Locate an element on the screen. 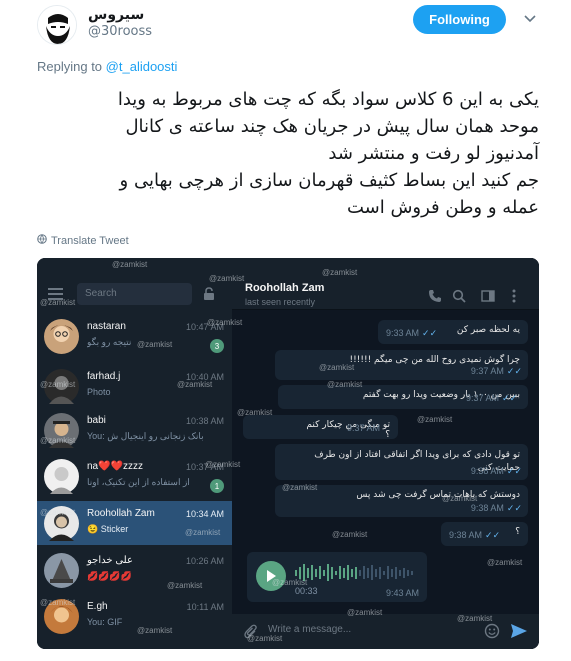 This screenshot has width=571, height=661. waveform-icon is located at coordinates (354, 572).